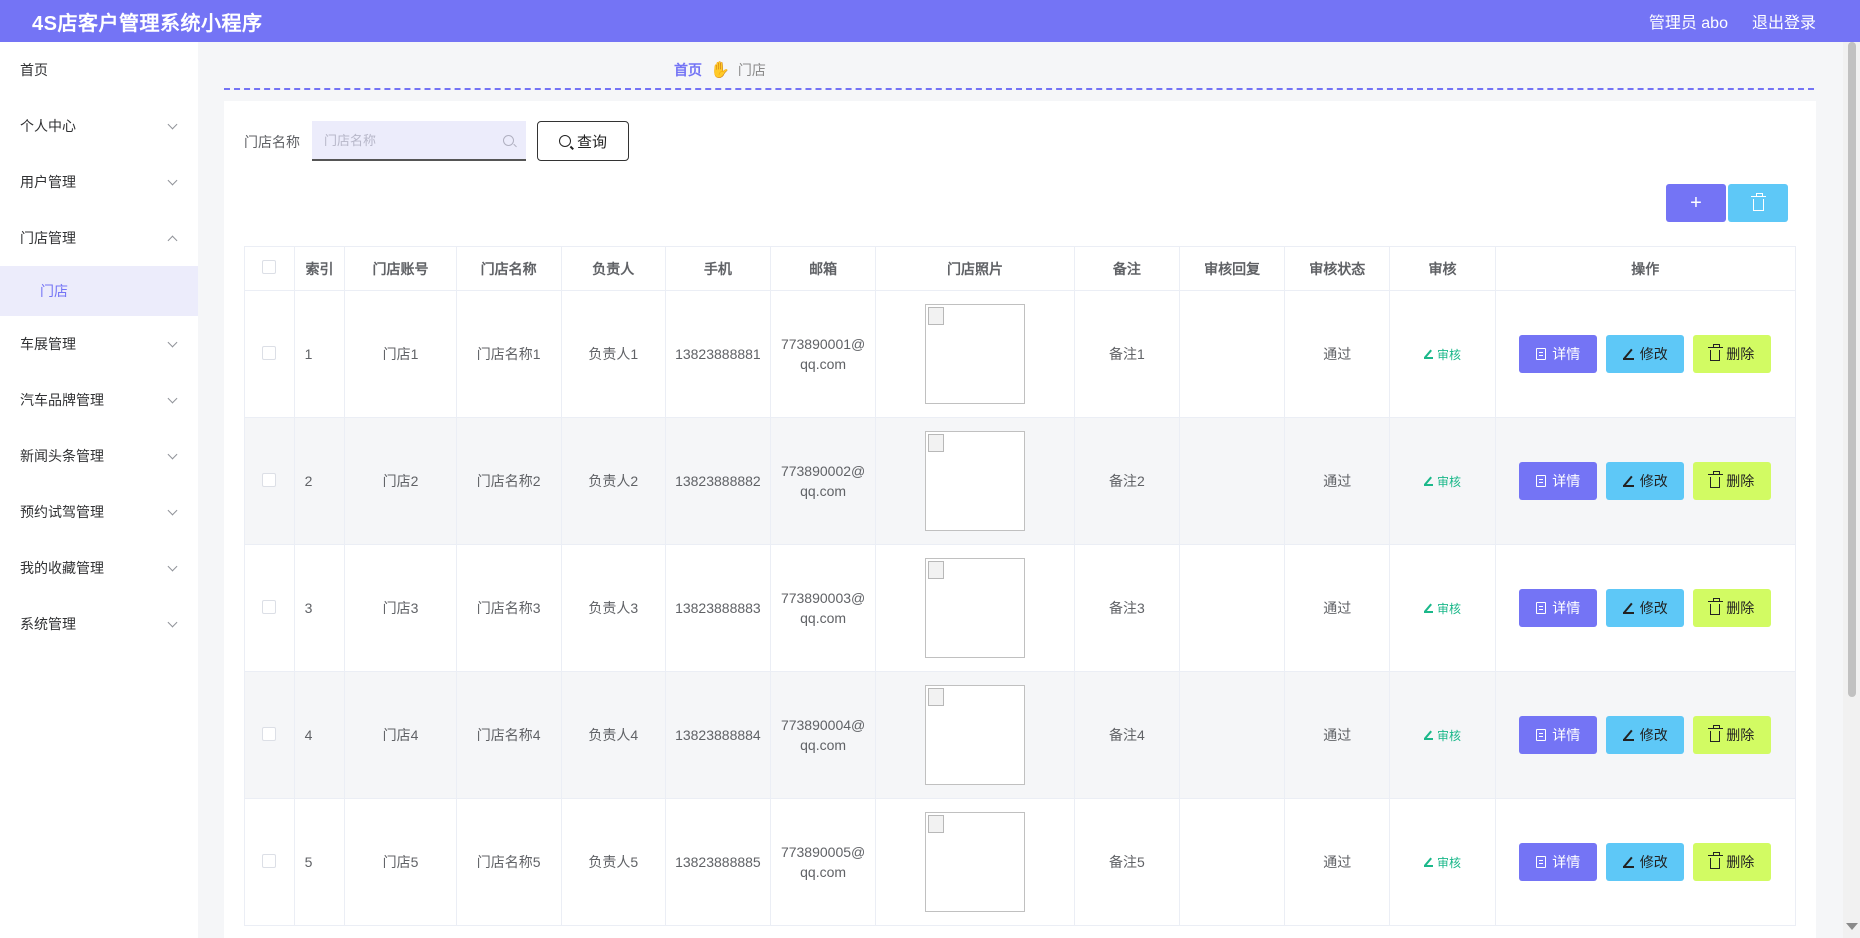 The height and width of the screenshot is (938, 1860). Describe the element at coordinates (1442, 268) in the screenshot. I see `column-header: 审核` at that location.